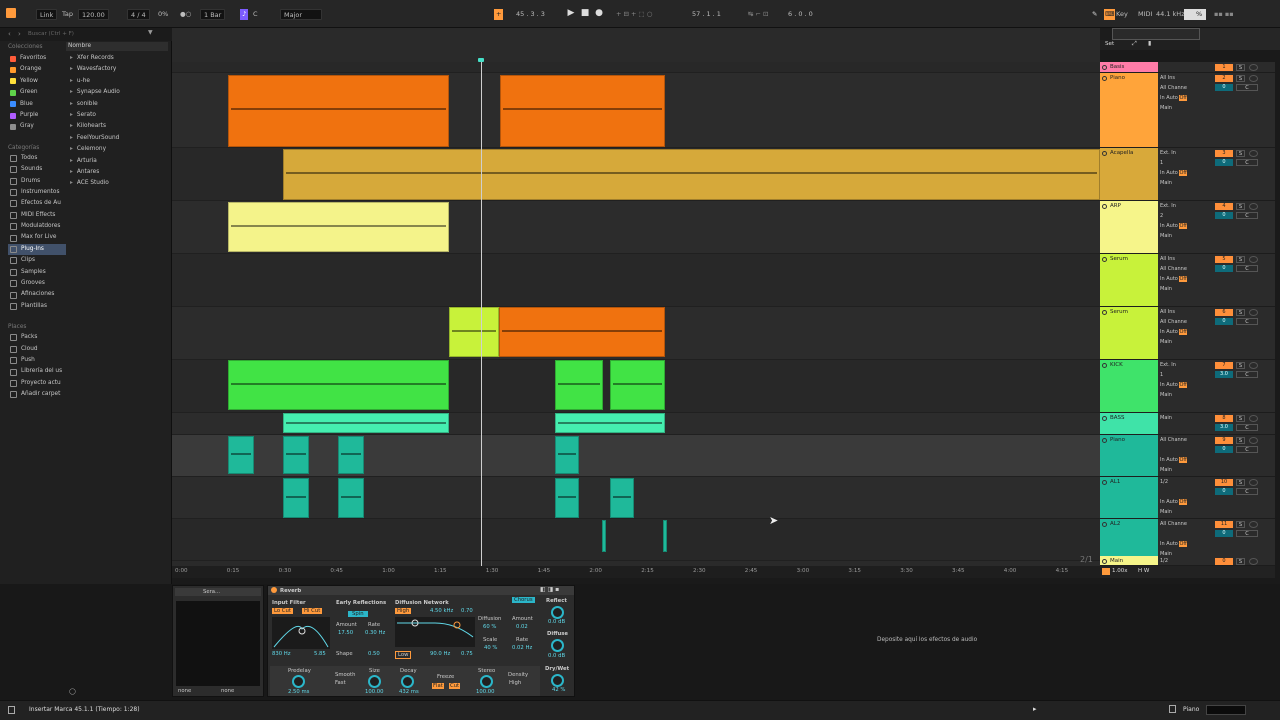 The image size is (1280, 720). Describe the element at coordinates (255, 14) in the screenshot. I see `key-select: C` at that location.